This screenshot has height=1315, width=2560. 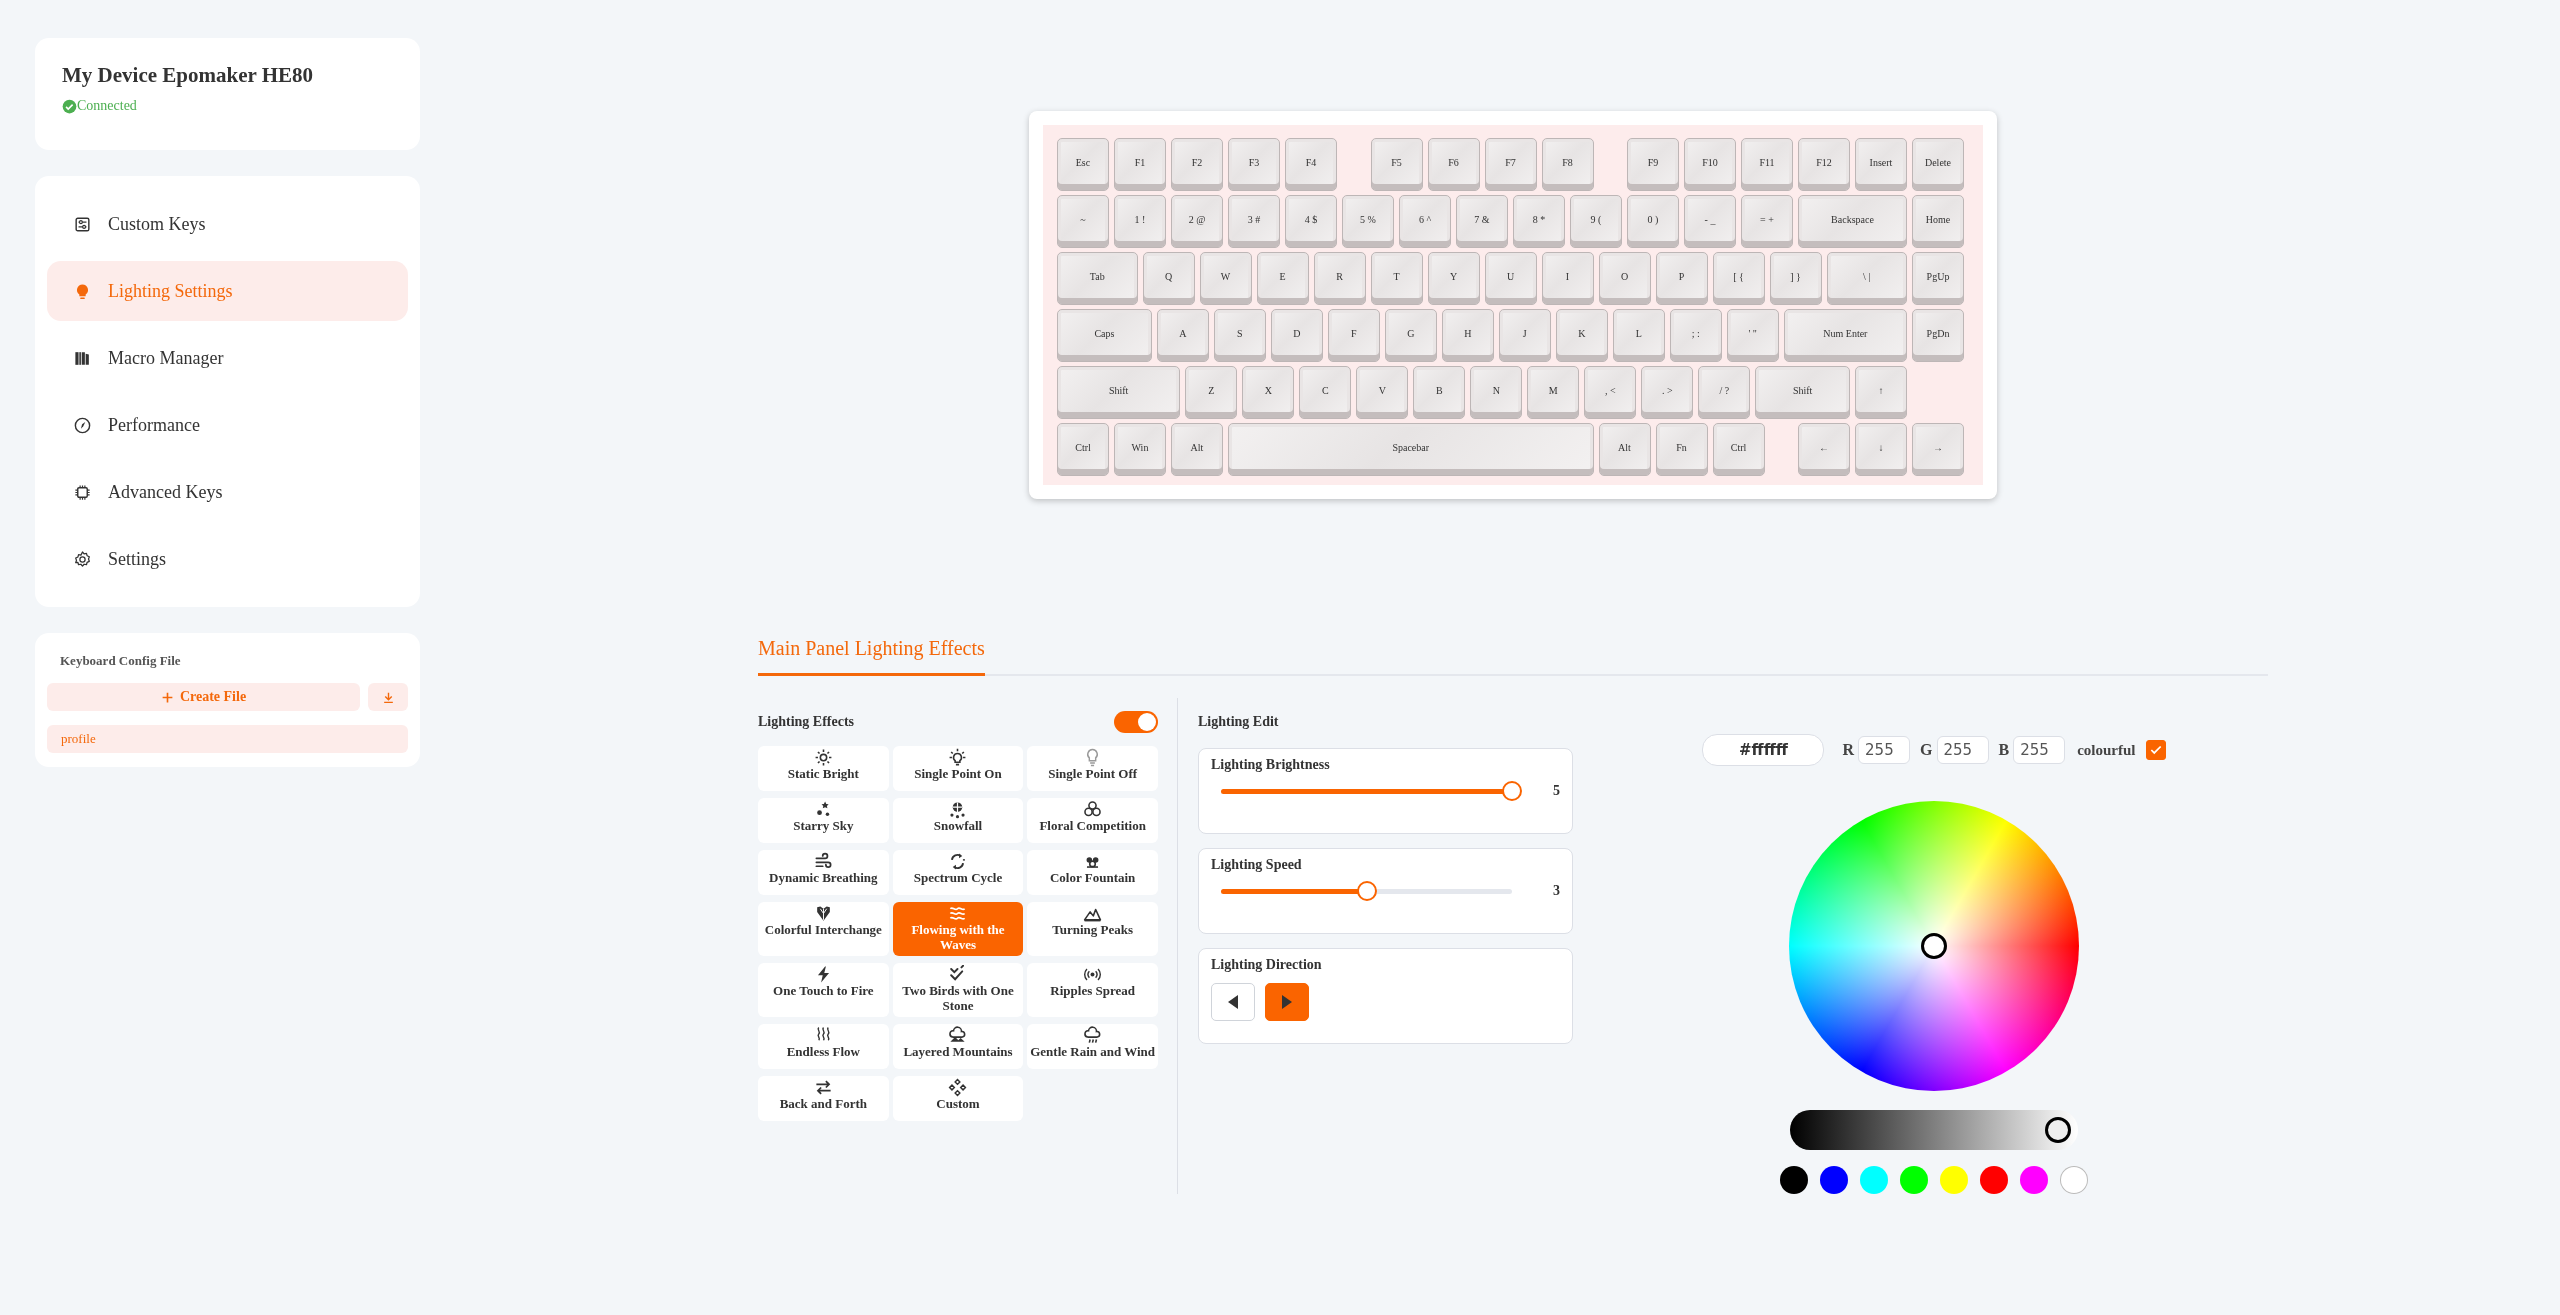 What do you see at coordinates (227, 559) in the screenshot?
I see `nav-item: Settings` at bounding box center [227, 559].